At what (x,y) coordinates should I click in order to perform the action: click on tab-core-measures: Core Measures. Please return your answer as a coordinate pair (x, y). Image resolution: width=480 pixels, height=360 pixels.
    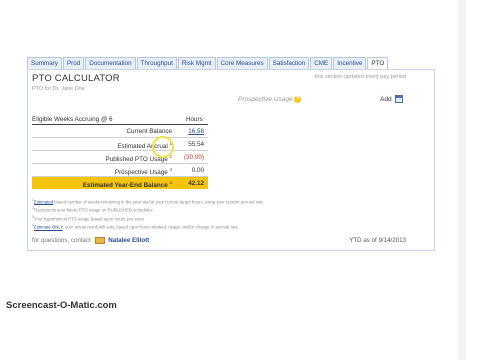
    Looking at the image, I should click on (242, 63).